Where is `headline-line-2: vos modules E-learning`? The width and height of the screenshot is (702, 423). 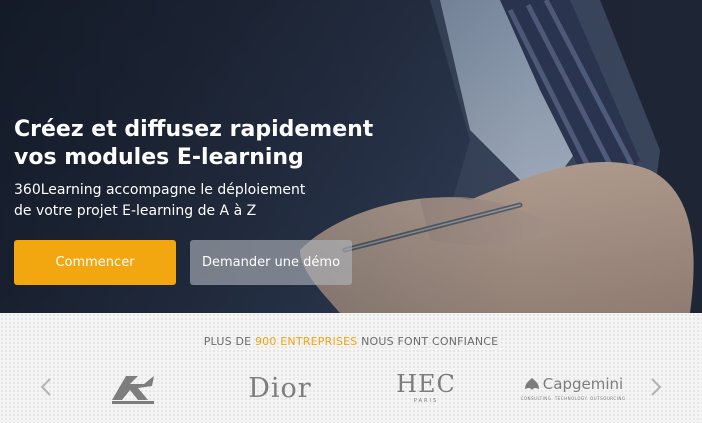 headline-line-2: vos modules E-learning is located at coordinates (159, 157).